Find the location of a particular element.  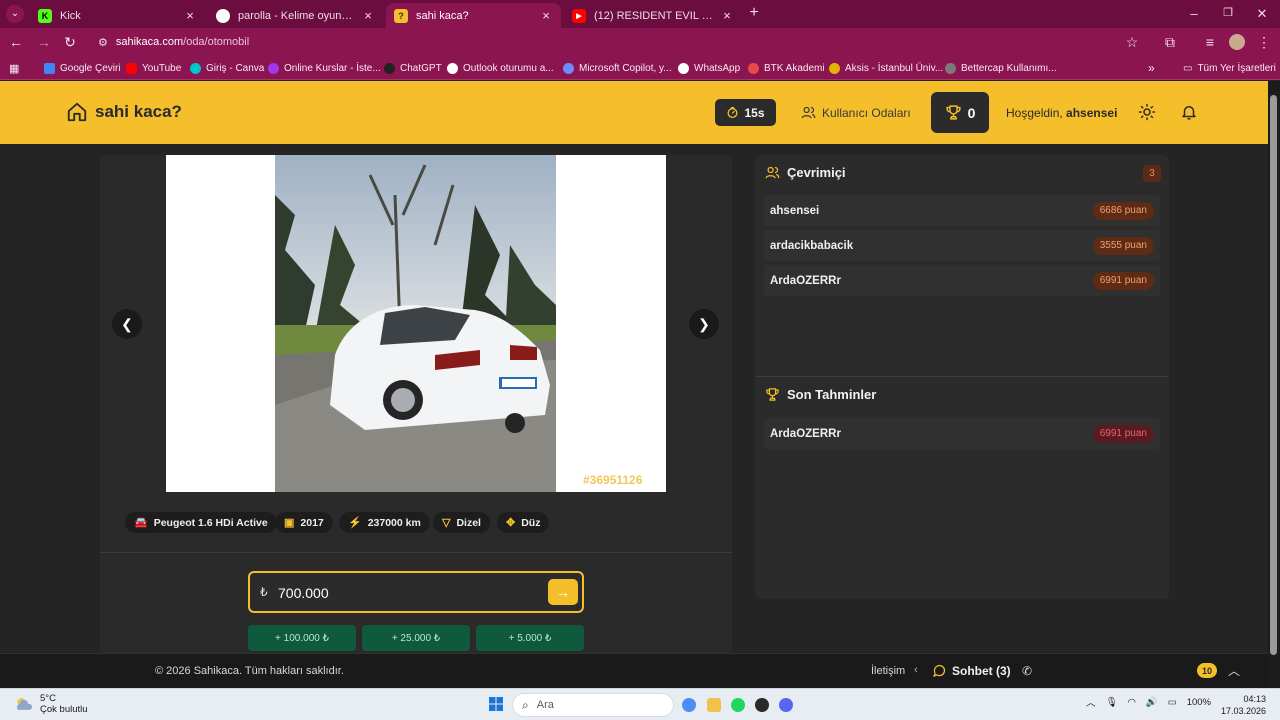

media-control-icon: ≡ is located at coordinates (1210, 42).